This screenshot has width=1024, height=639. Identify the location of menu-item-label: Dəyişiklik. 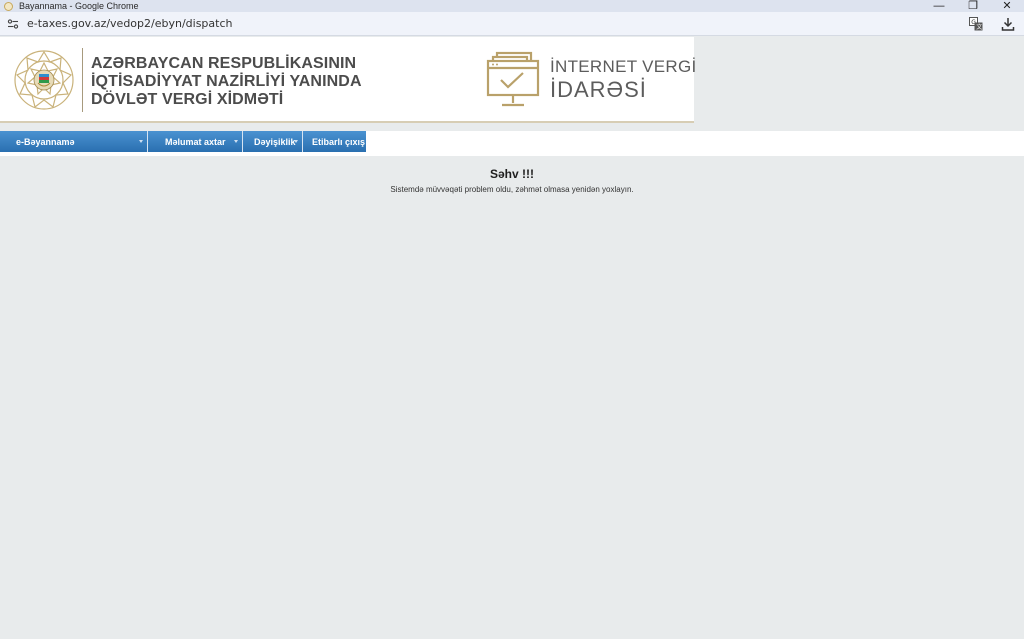
(275, 141).